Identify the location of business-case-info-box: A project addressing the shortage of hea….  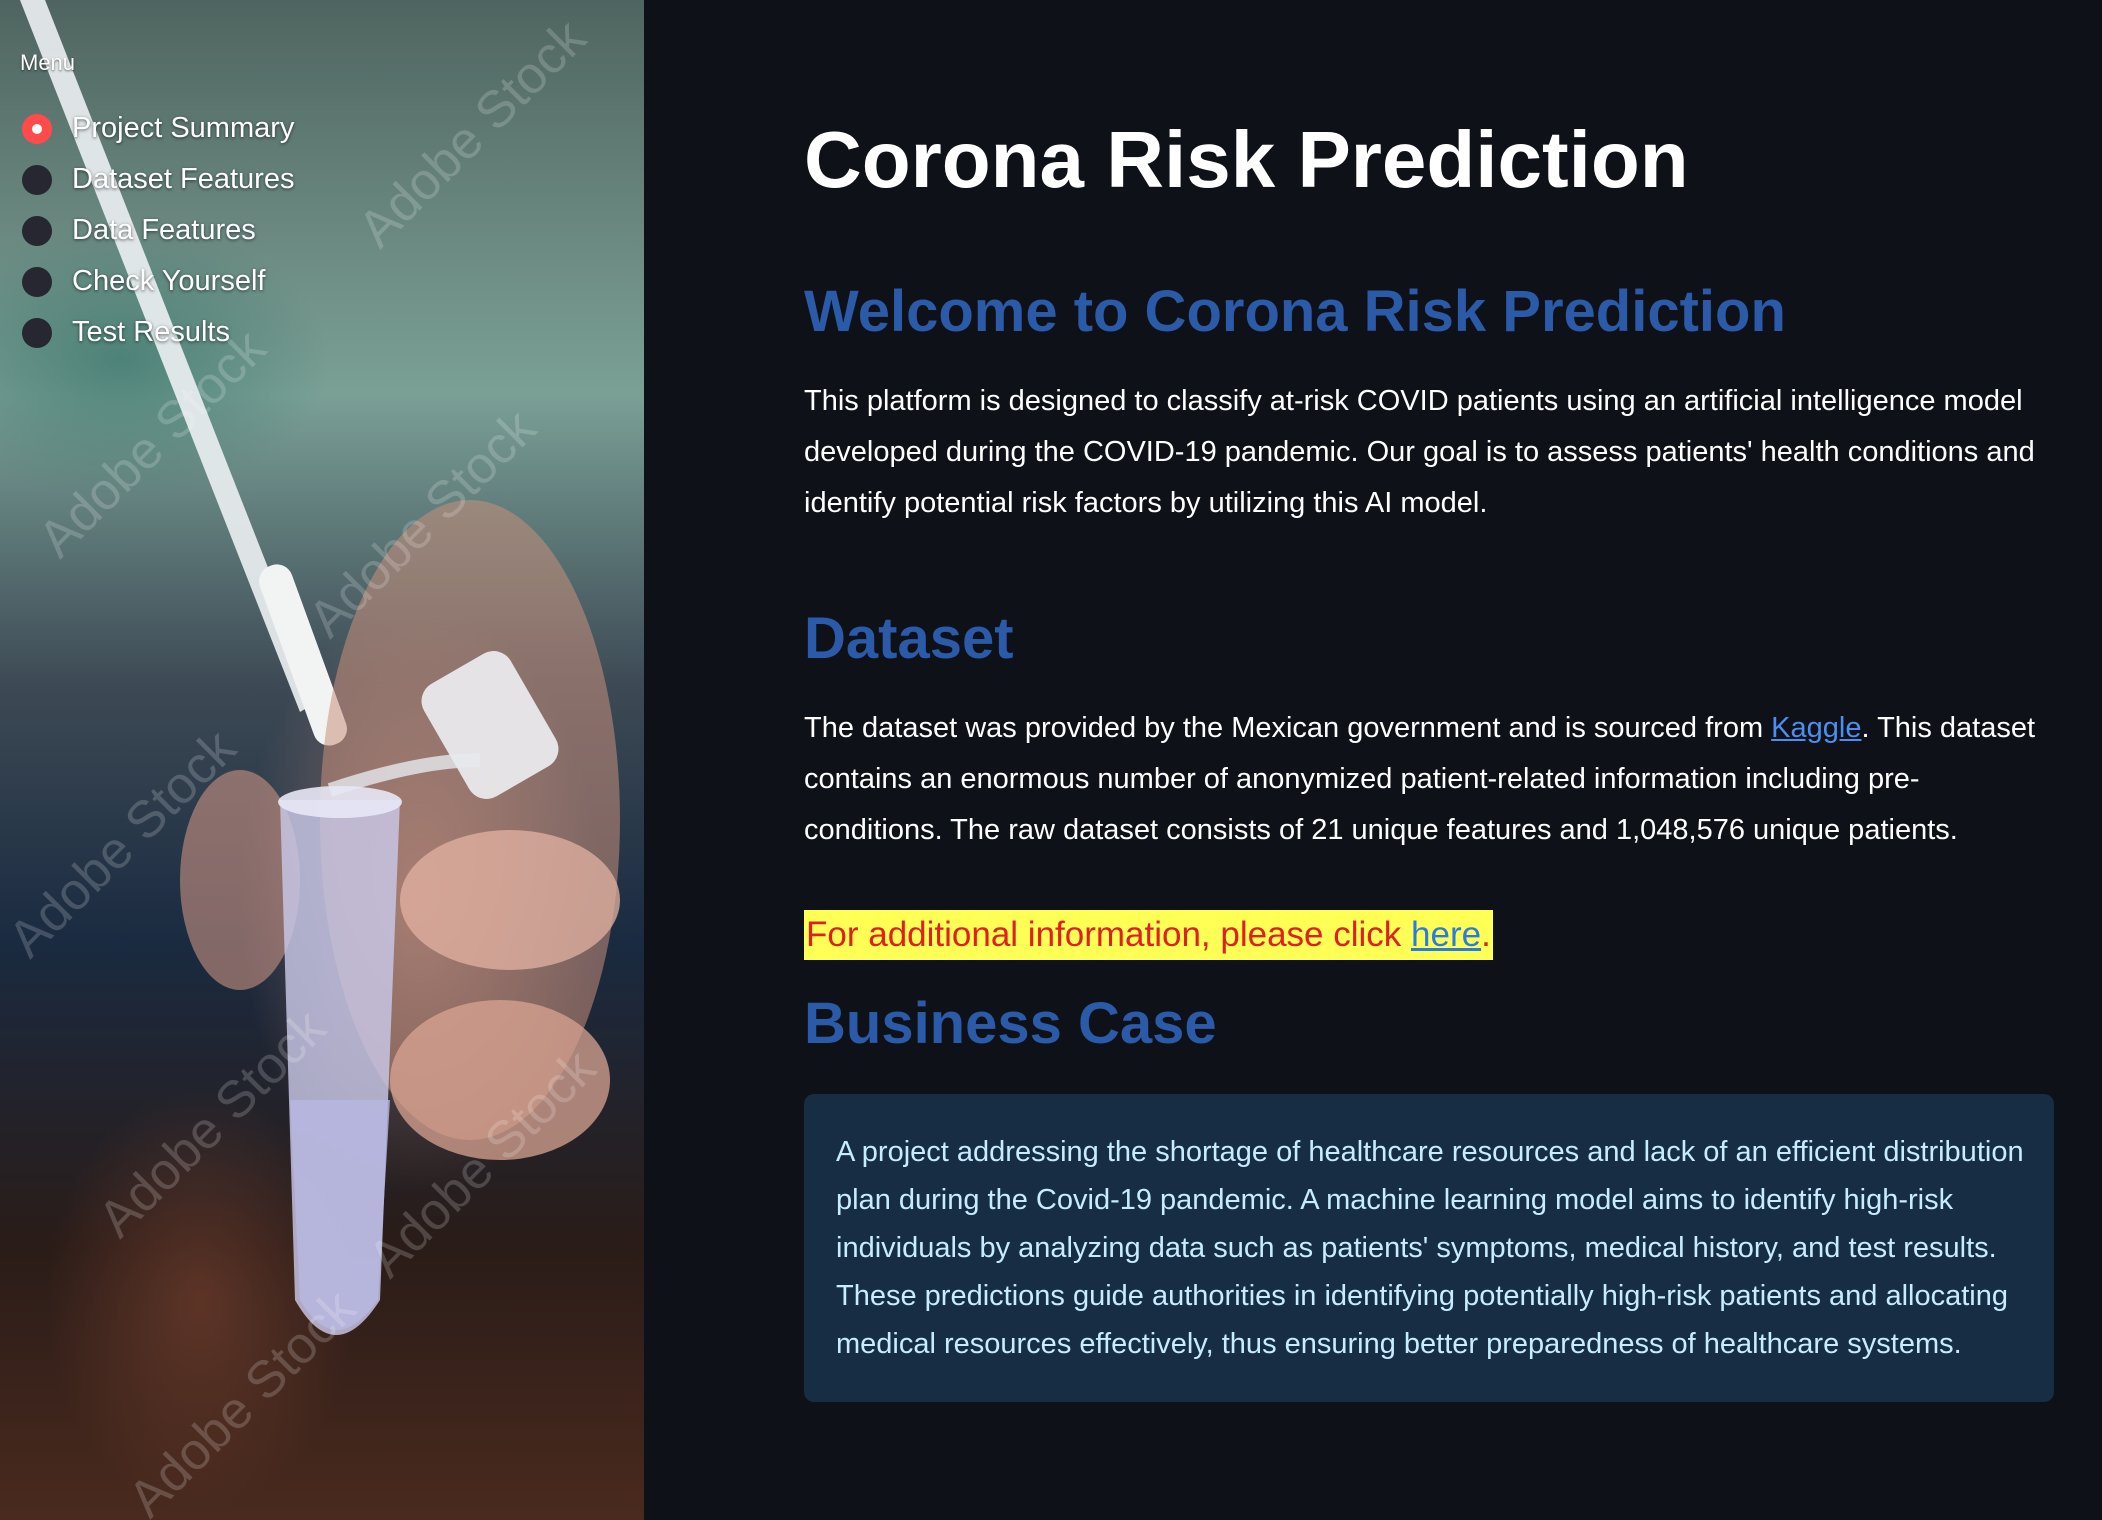
(1429, 1248).